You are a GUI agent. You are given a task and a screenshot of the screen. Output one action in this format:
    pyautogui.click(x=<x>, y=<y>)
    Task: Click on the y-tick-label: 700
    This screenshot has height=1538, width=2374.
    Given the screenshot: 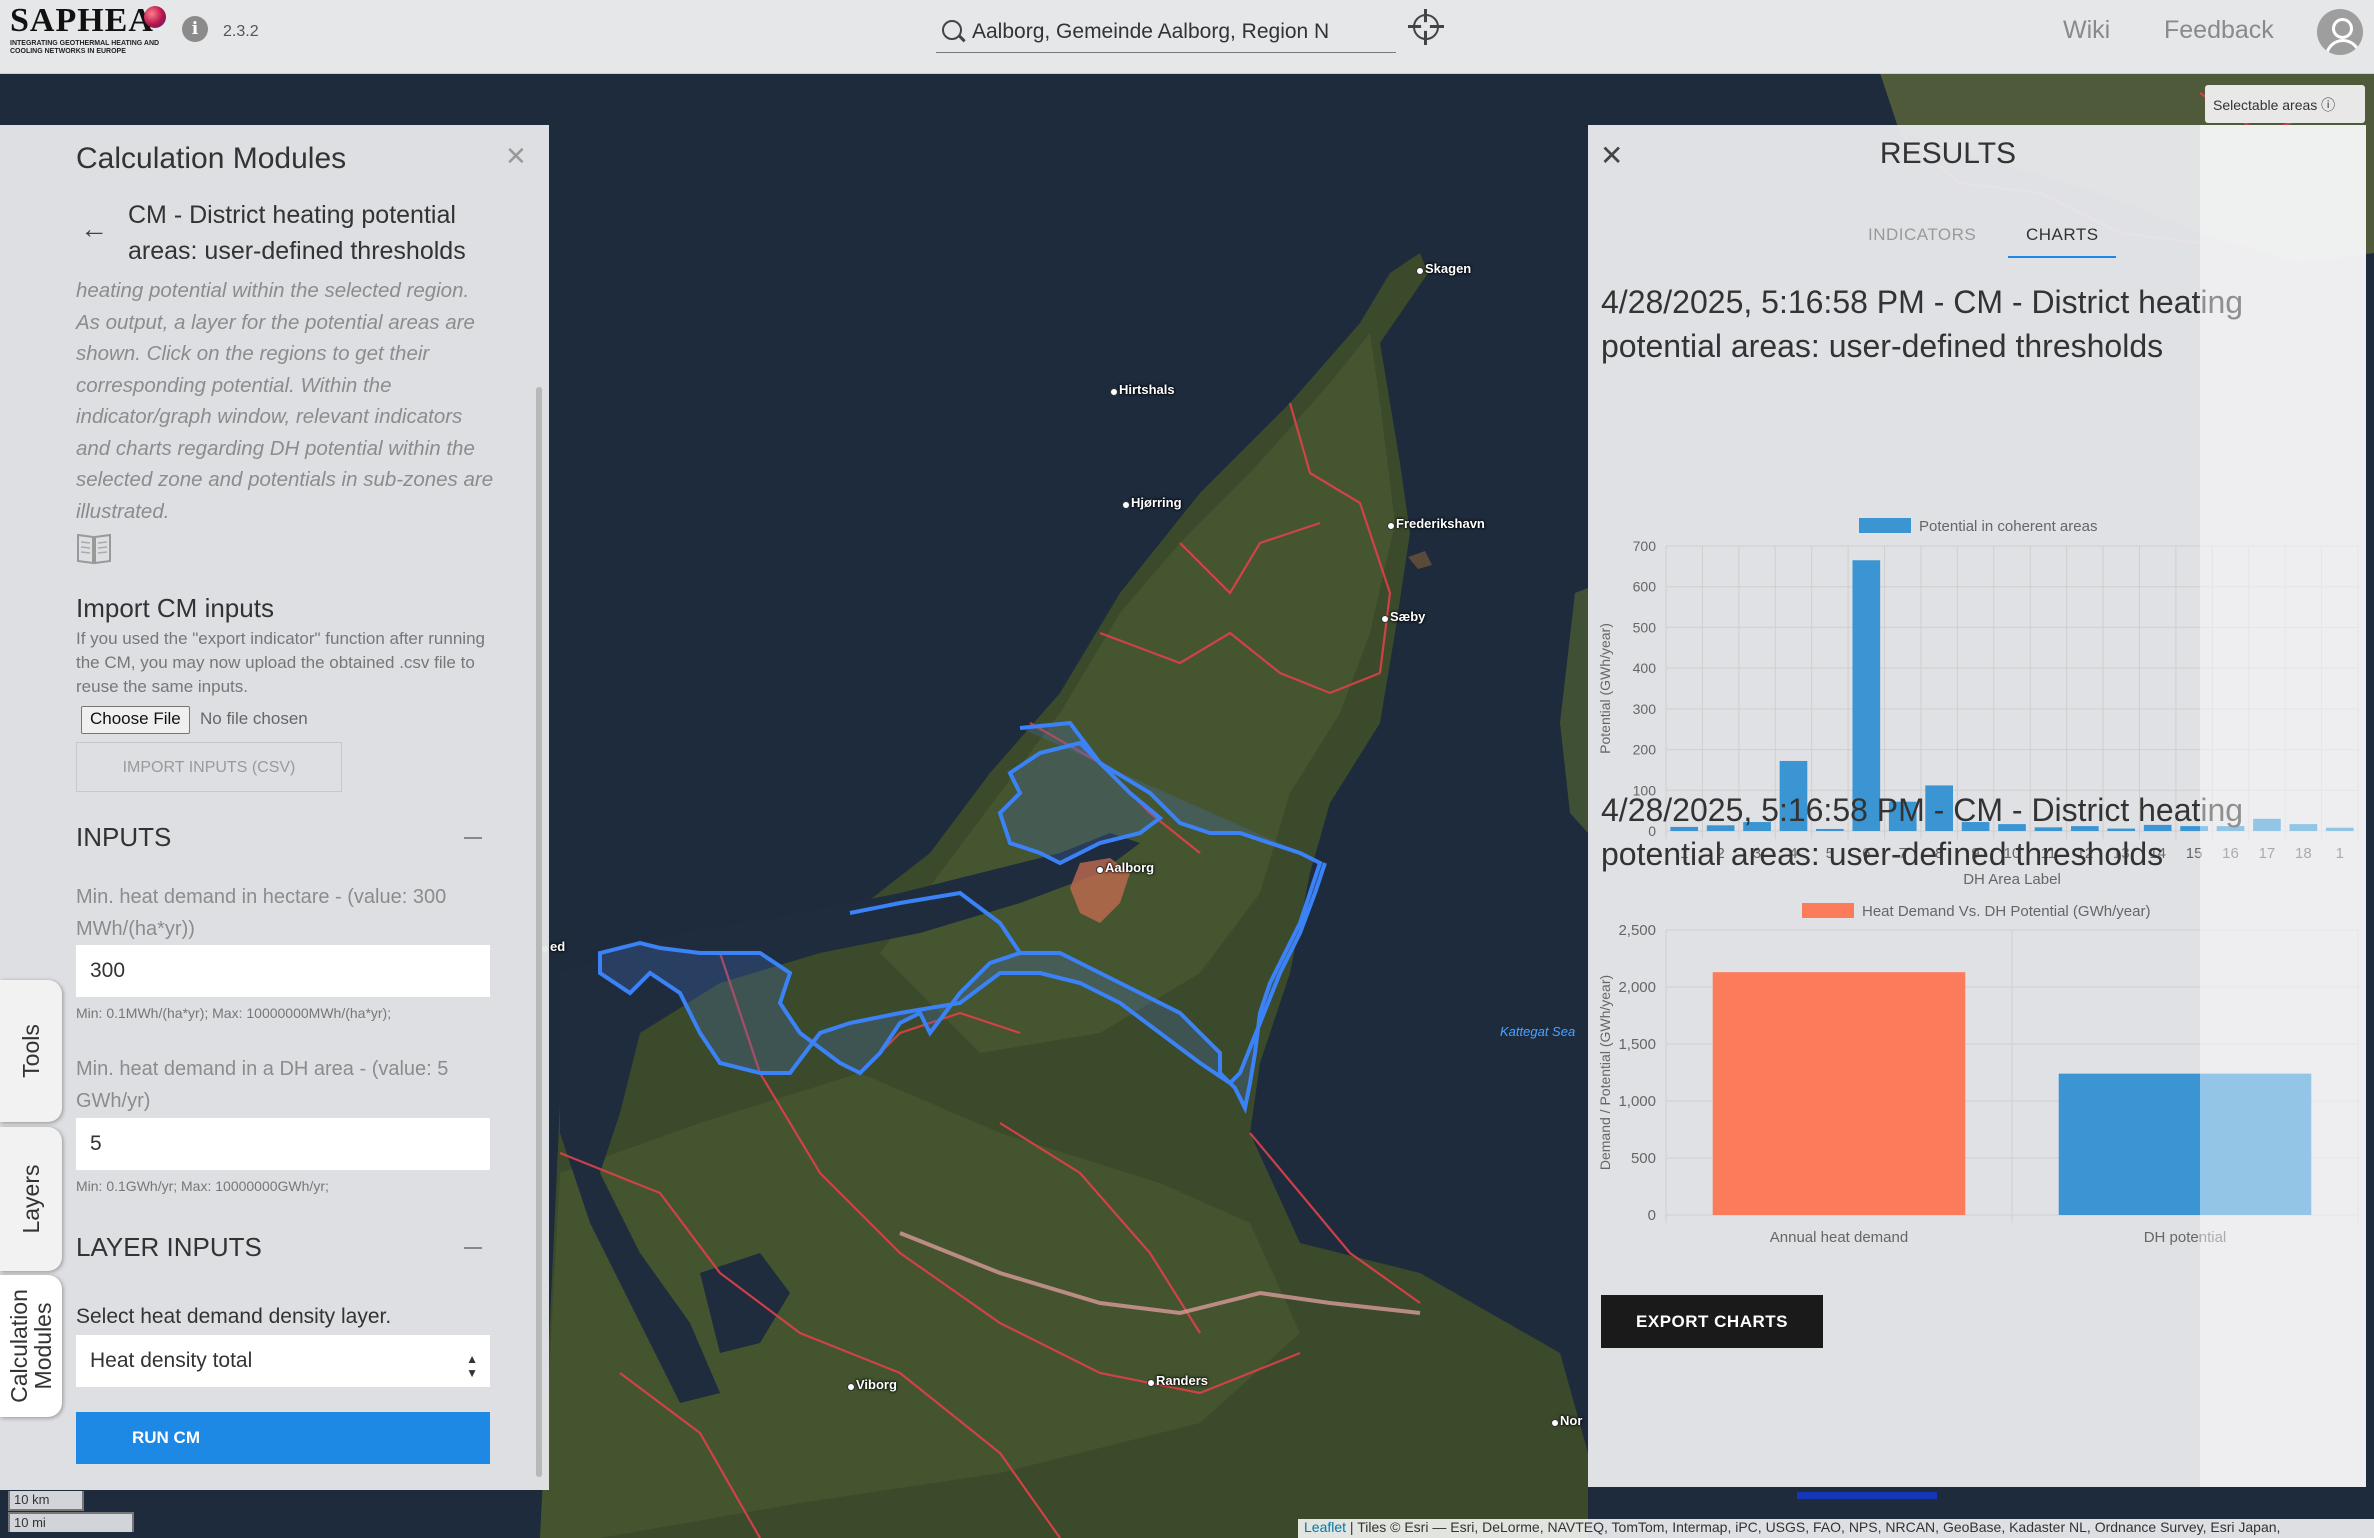 What is the action you would take?
    pyautogui.click(x=1645, y=546)
    